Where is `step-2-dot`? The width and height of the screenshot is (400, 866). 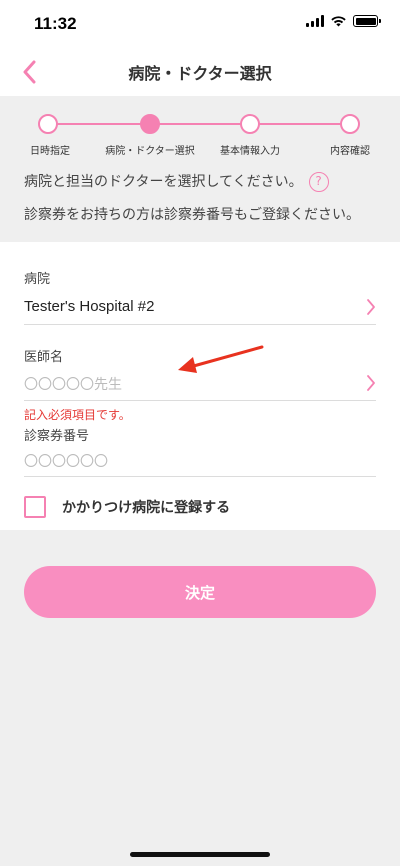
step-2-dot is located at coordinates (150, 124).